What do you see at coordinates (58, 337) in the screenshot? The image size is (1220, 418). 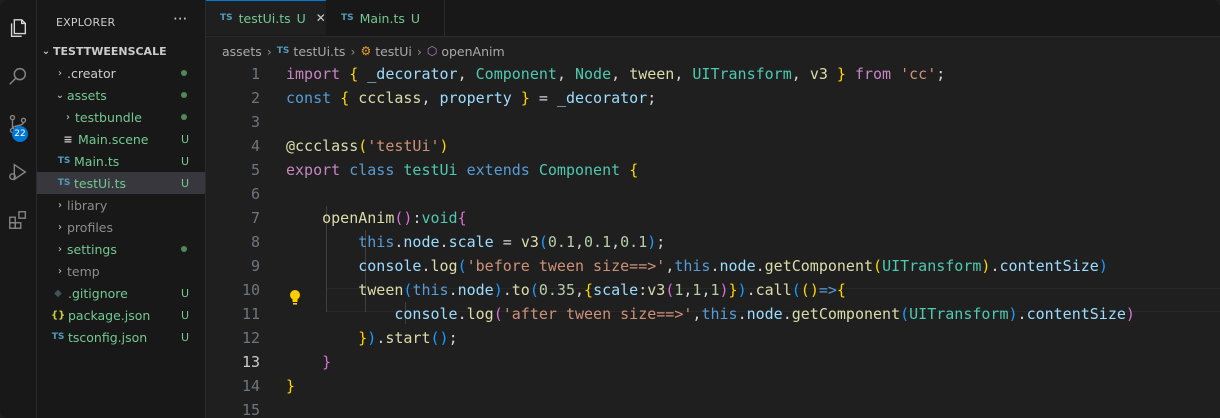 I see `tsconfig-file-icon: TS` at bounding box center [58, 337].